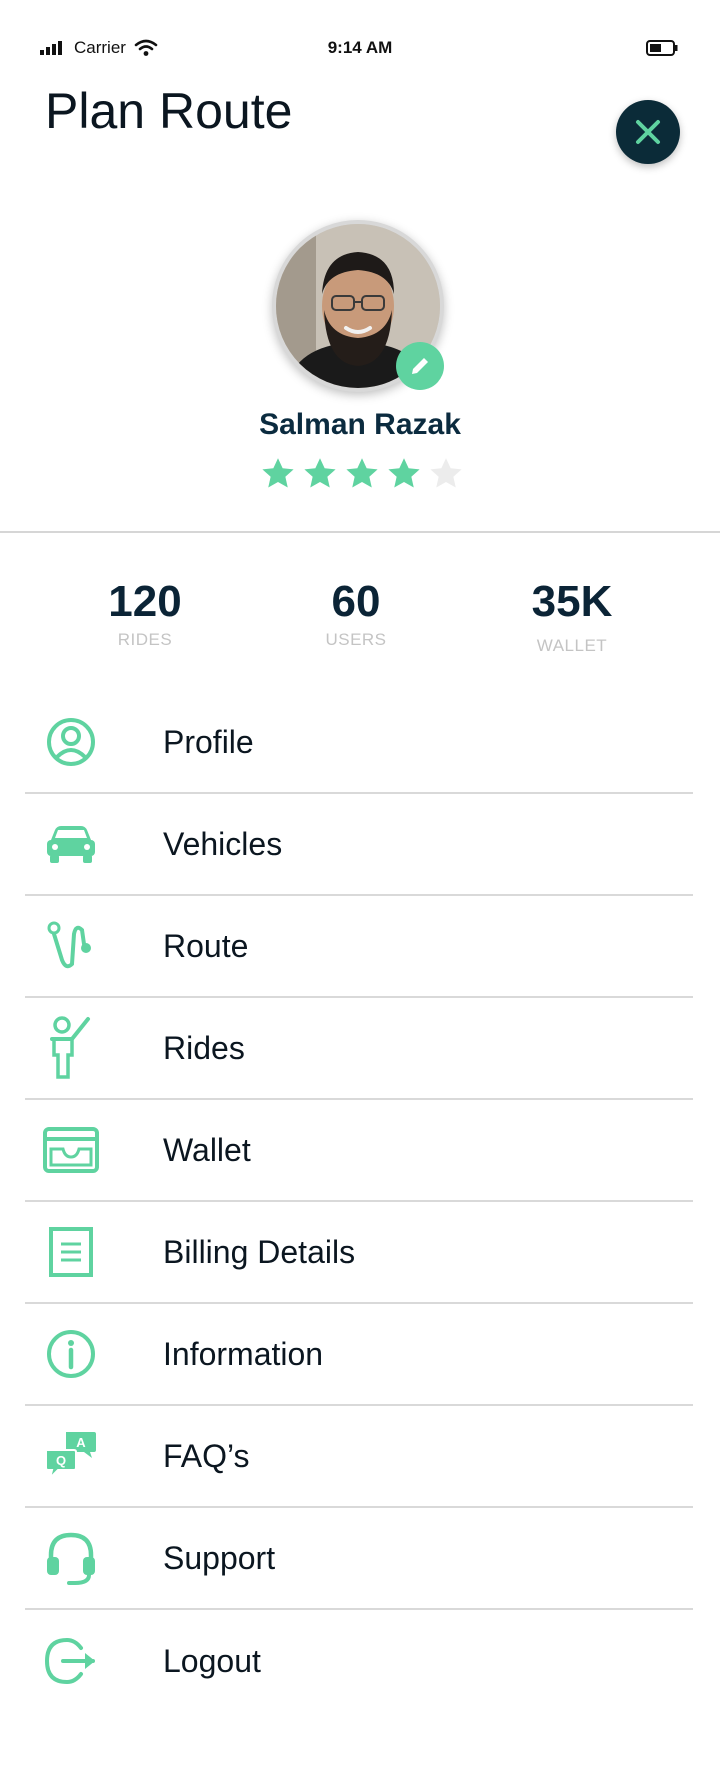 The height and width of the screenshot is (1784, 720). Describe the element at coordinates (359, 1661) in the screenshot. I see `menu-item-logout: Logout` at that location.